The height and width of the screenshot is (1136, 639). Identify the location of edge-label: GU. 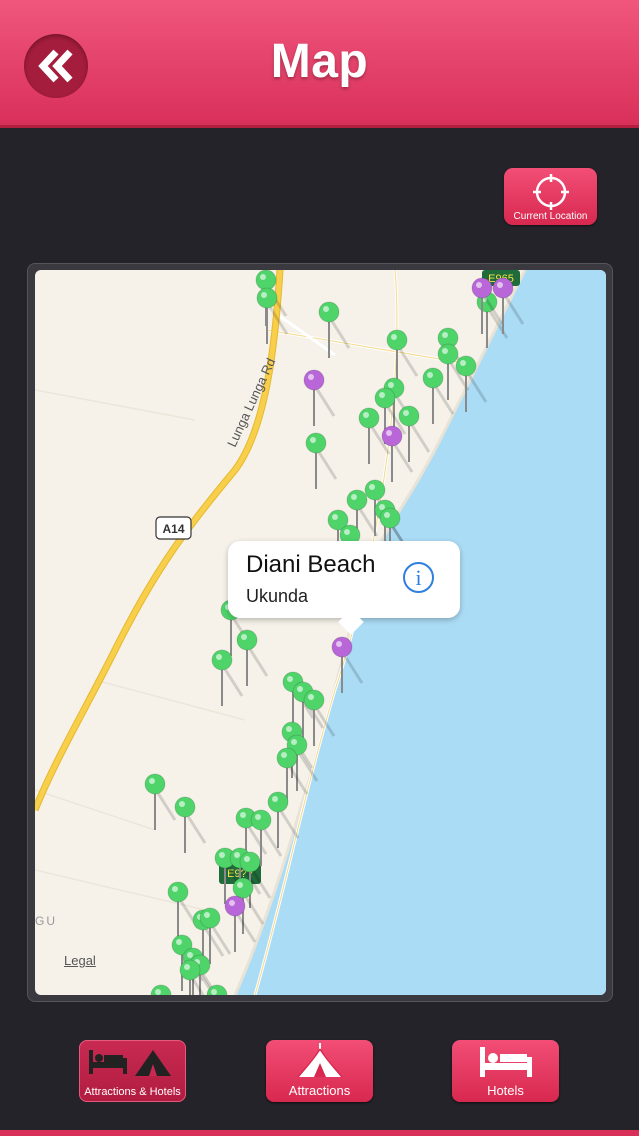
(46, 921).